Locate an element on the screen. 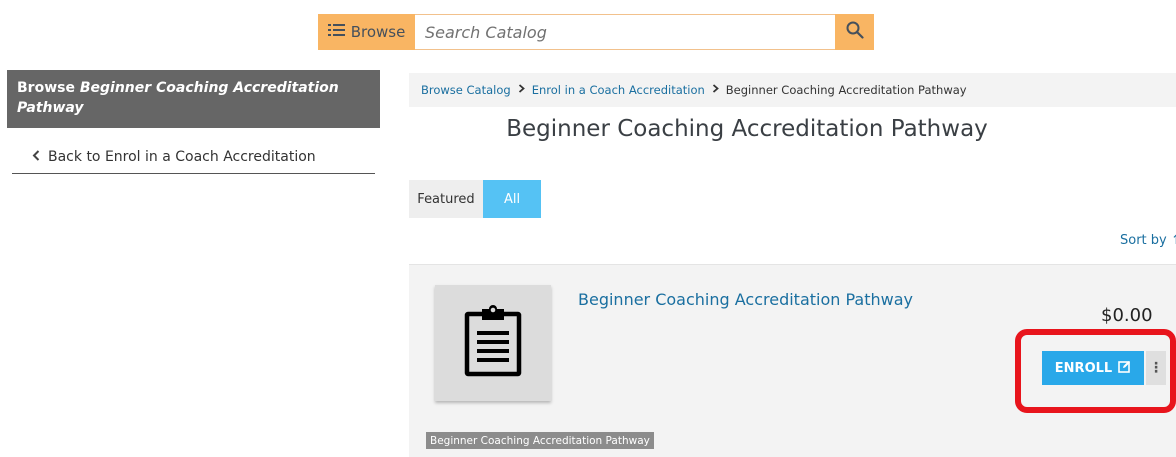  filter-tabs: Featured All is located at coordinates (475, 199).